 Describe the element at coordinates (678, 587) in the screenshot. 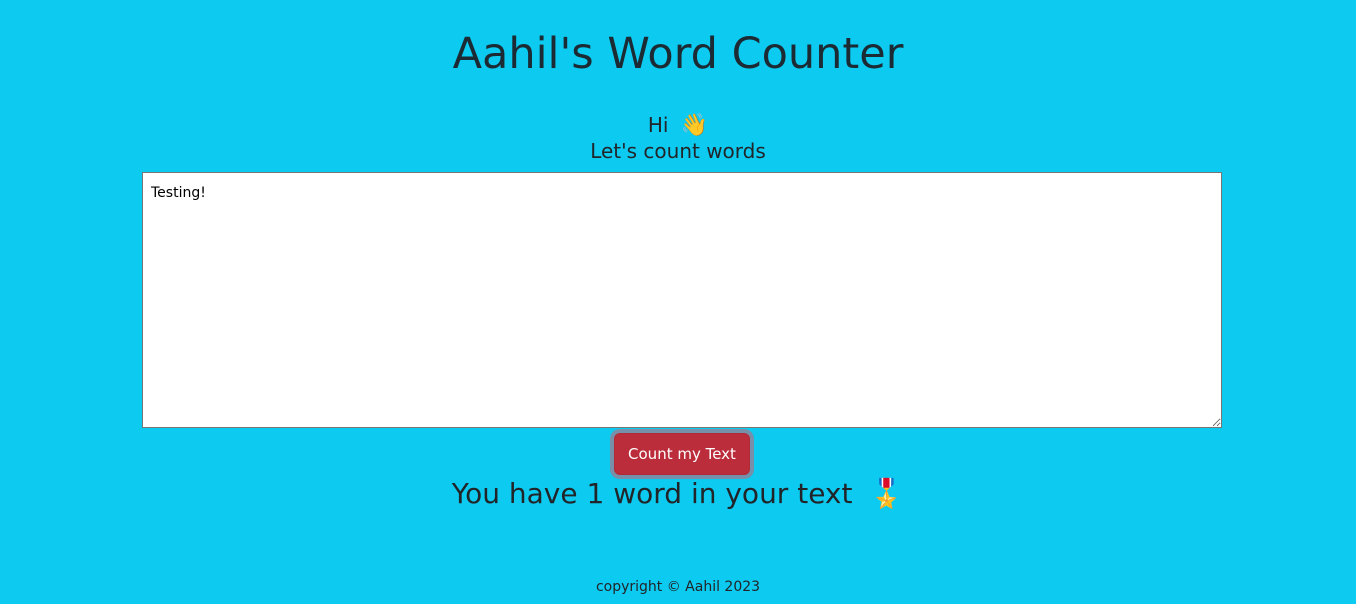

I see `footer-copyright: copyright © Aahil 2023` at that location.